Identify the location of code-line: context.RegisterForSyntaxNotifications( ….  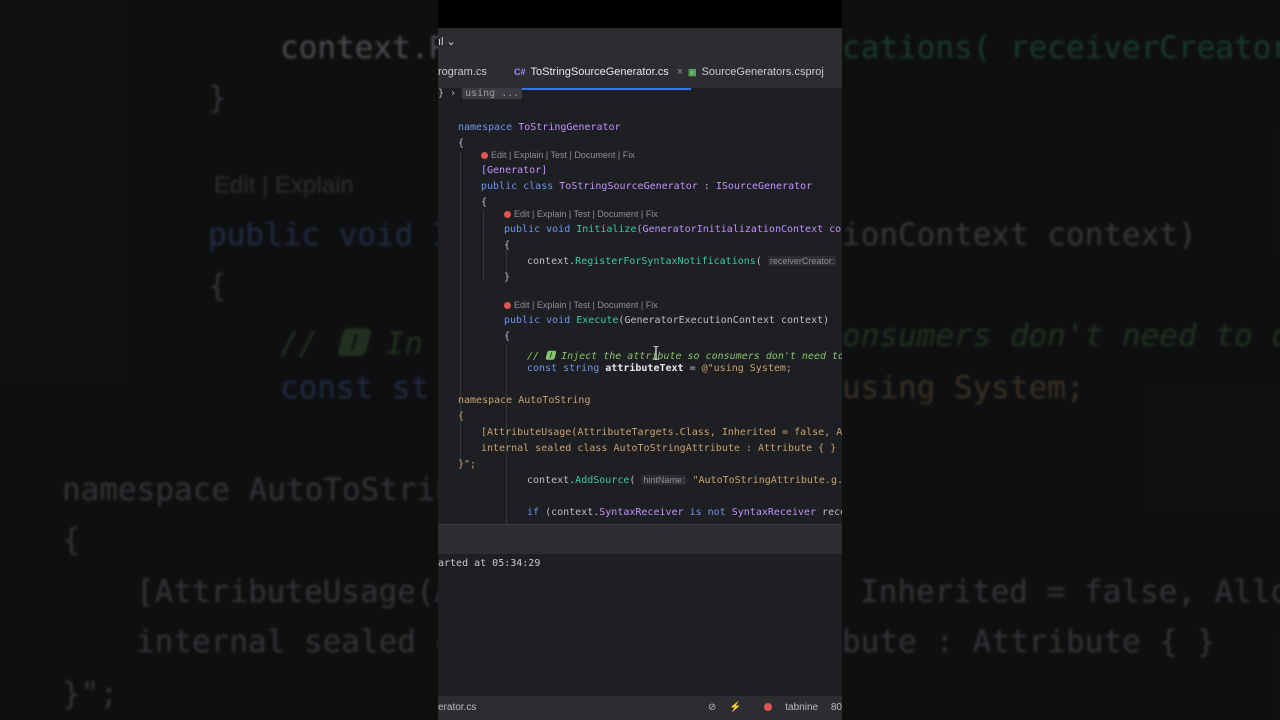
(682, 261).